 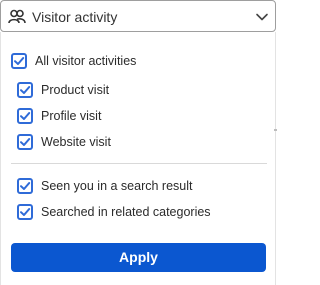 What do you see at coordinates (138, 257) in the screenshot?
I see `apply-button: Apply` at bounding box center [138, 257].